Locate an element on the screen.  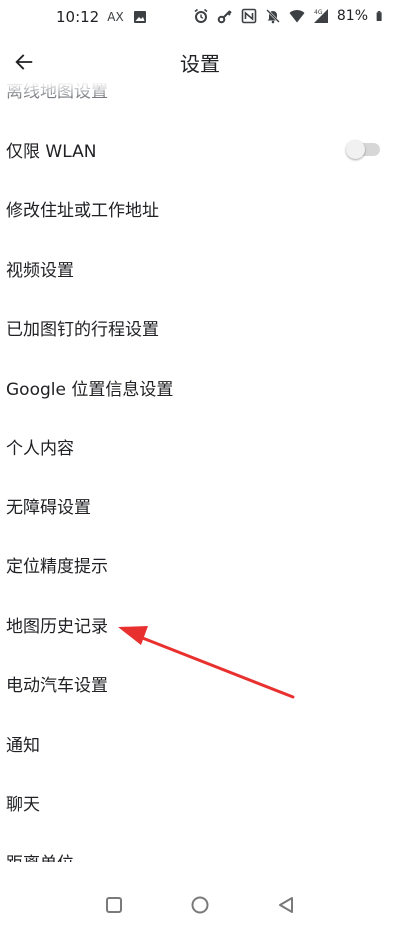
settings-item-personal-content: 个人内容 is located at coordinates (200, 446).